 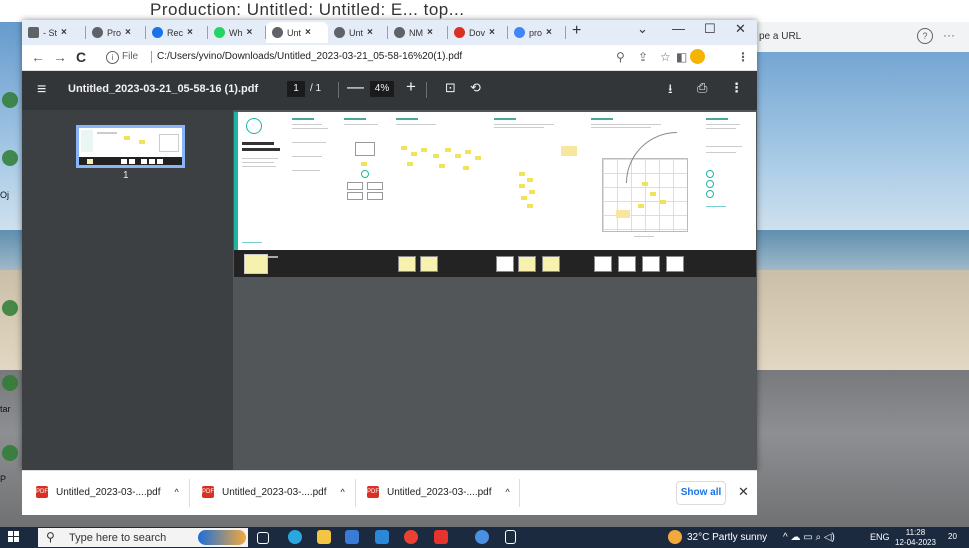 What do you see at coordinates (263, 538) in the screenshot?
I see `task-view-icon` at bounding box center [263, 538].